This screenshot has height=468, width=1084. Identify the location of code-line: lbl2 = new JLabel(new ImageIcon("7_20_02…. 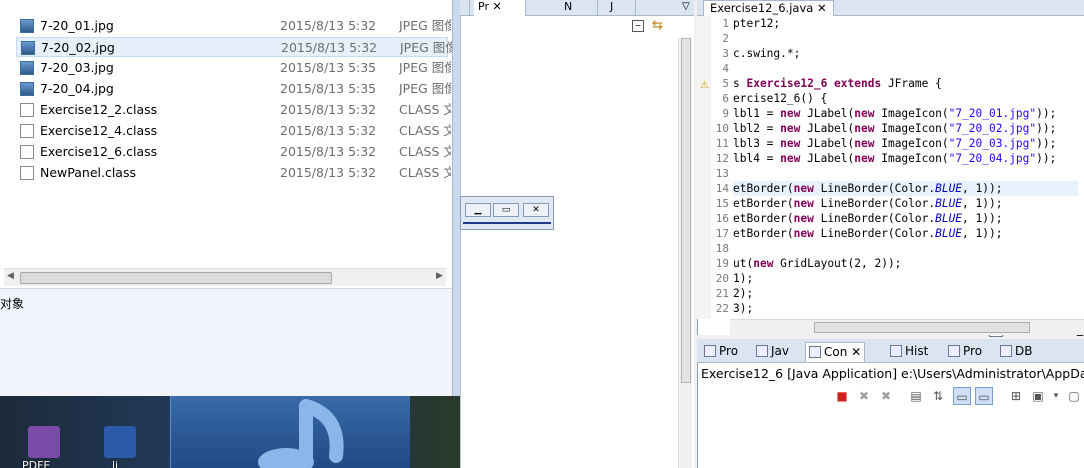
(905, 128).